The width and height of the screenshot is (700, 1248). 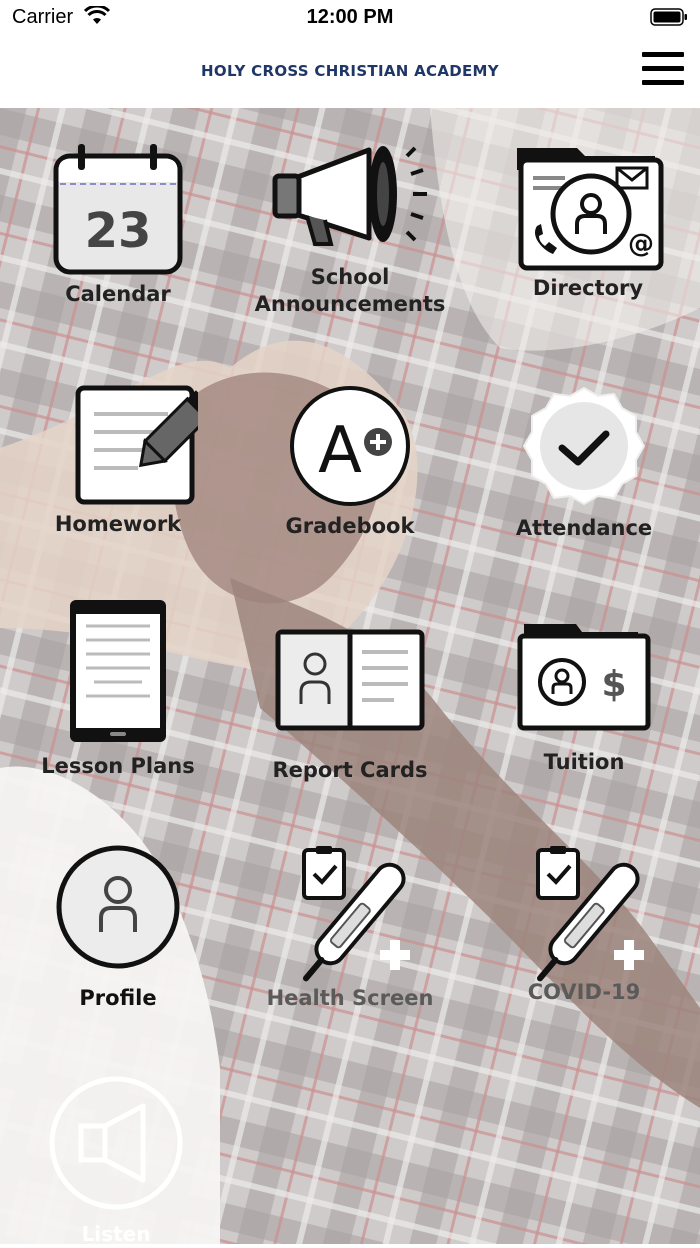 What do you see at coordinates (350, 998) in the screenshot?
I see `tile-label: Health Screen` at bounding box center [350, 998].